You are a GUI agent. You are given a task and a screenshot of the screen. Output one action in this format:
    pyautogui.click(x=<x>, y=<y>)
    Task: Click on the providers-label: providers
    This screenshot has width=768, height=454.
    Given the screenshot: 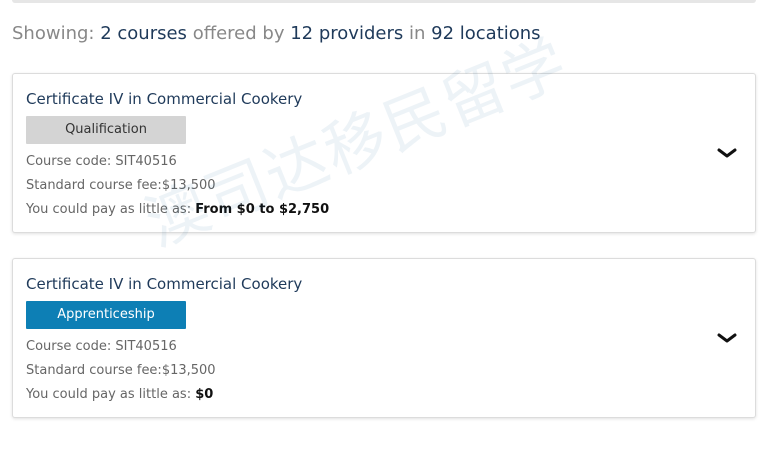 What is the action you would take?
    pyautogui.click(x=361, y=33)
    